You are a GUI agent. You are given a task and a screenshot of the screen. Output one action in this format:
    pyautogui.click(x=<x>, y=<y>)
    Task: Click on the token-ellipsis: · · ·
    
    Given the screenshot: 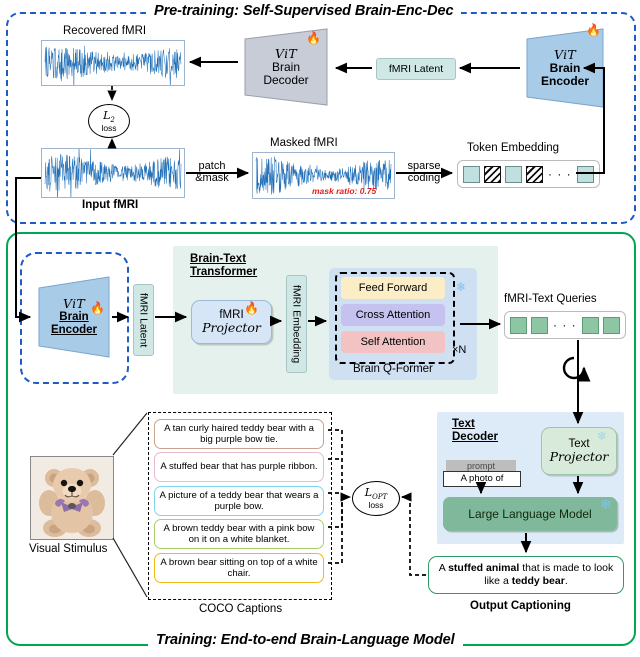 What is the action you would take?
    pyautogui.click(x=560, y=174)
    